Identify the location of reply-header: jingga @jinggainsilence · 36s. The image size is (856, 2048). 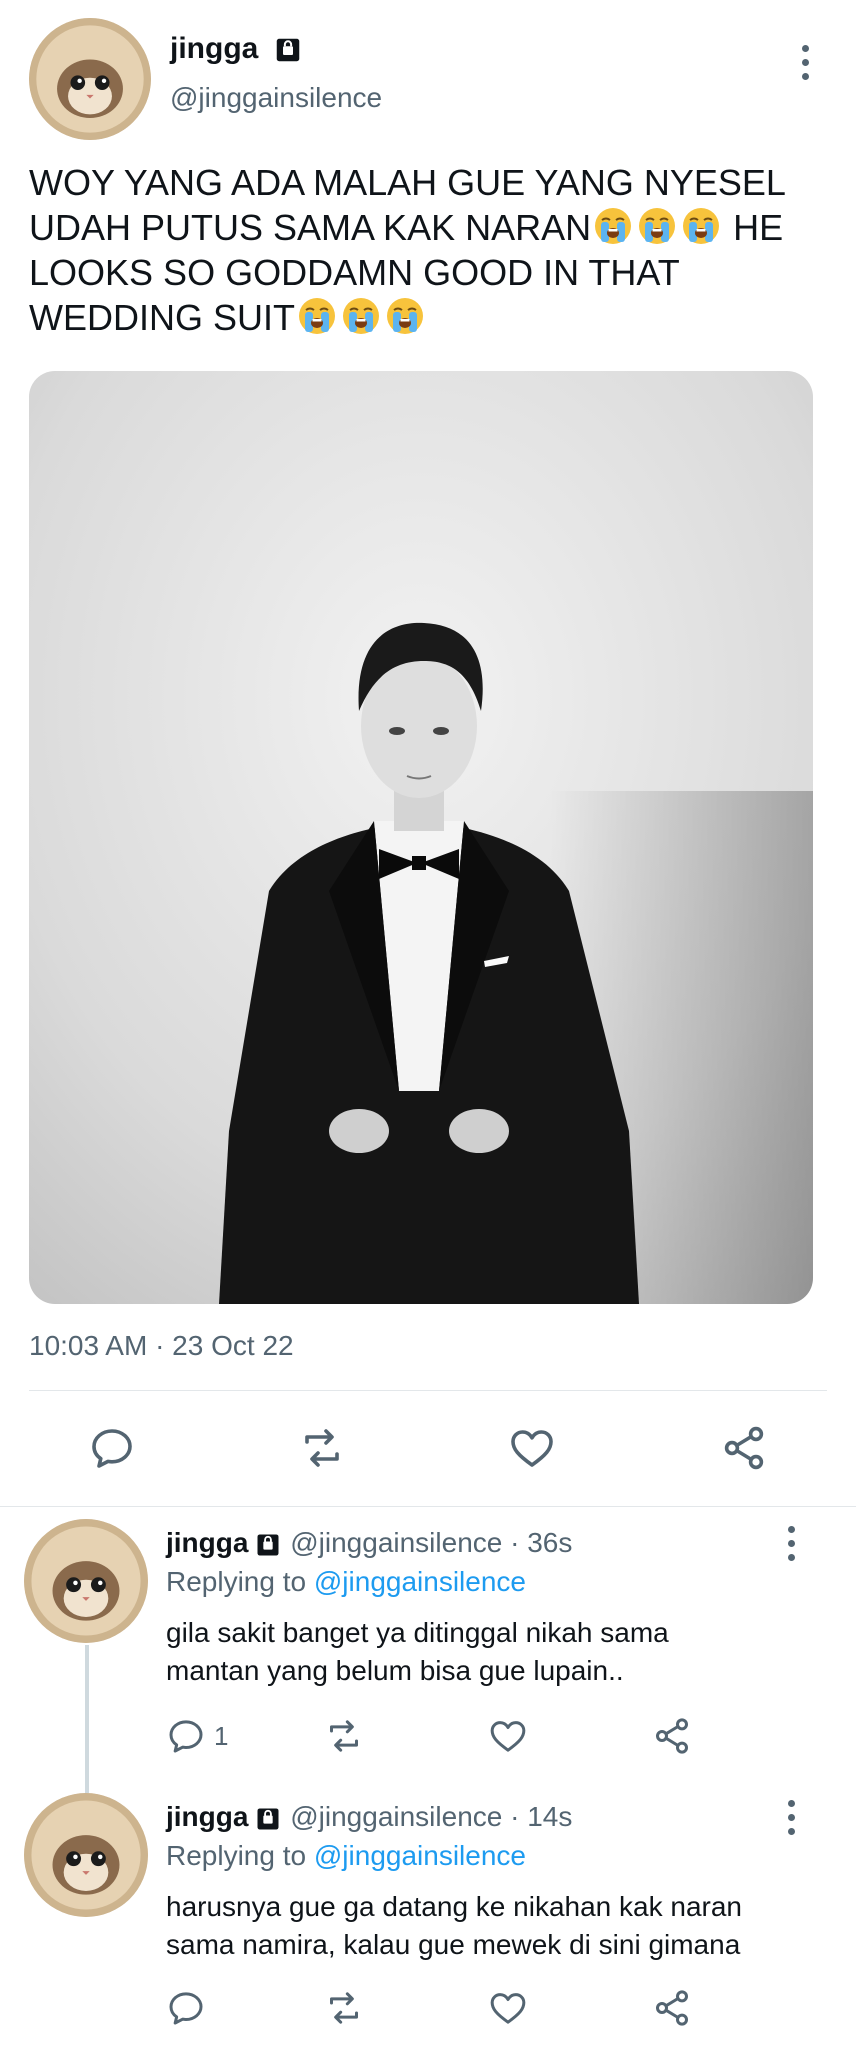
(369, 1543).